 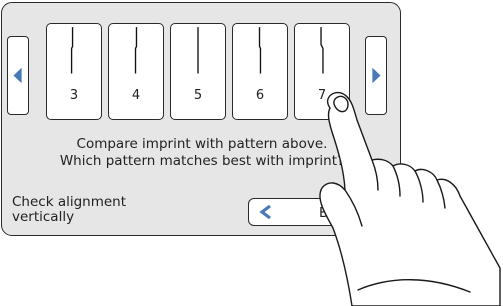 I want to click on pattern-card-4: 4, so click(x=136, y=71).